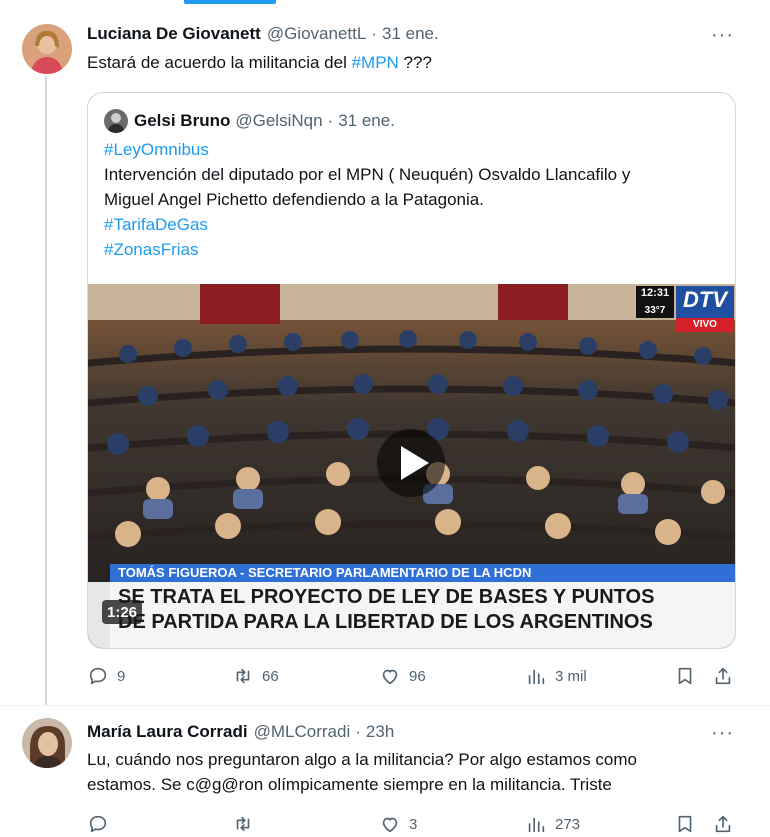  What do you see at coordinates (219, 62) in the screenshot?
I see `tweet-text-part: Estará de acuerdo la militancia del` at bounding box center [219, 62].